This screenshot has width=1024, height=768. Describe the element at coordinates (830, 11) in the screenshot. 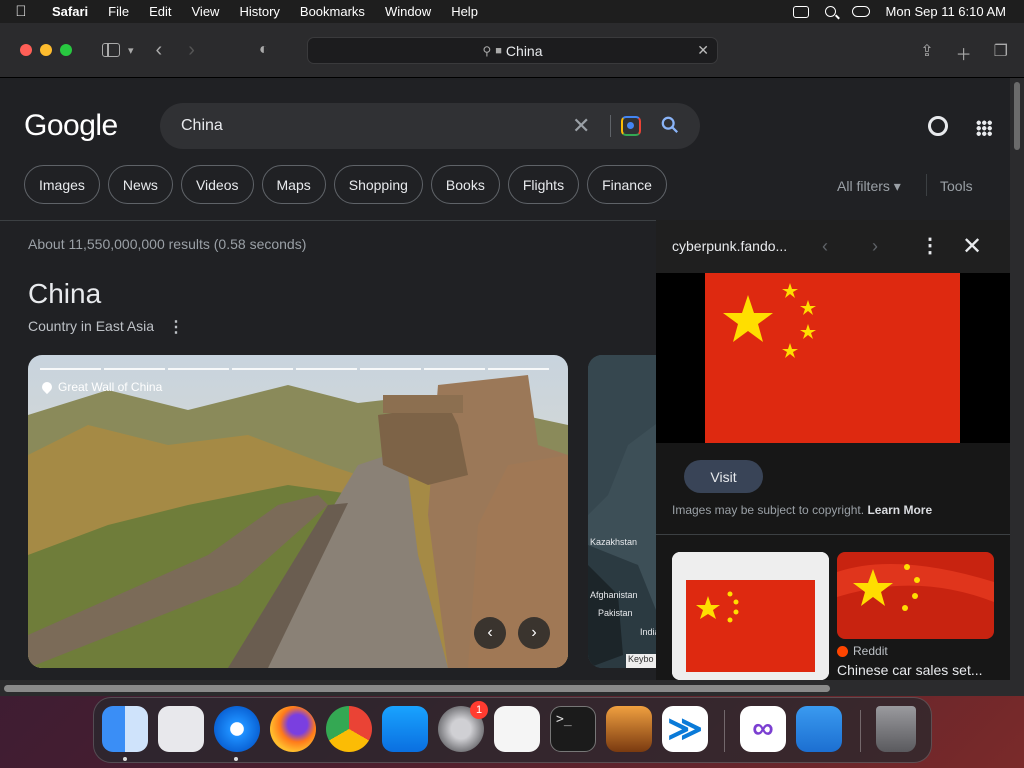

I see `spotlight-search-icon` at that location.